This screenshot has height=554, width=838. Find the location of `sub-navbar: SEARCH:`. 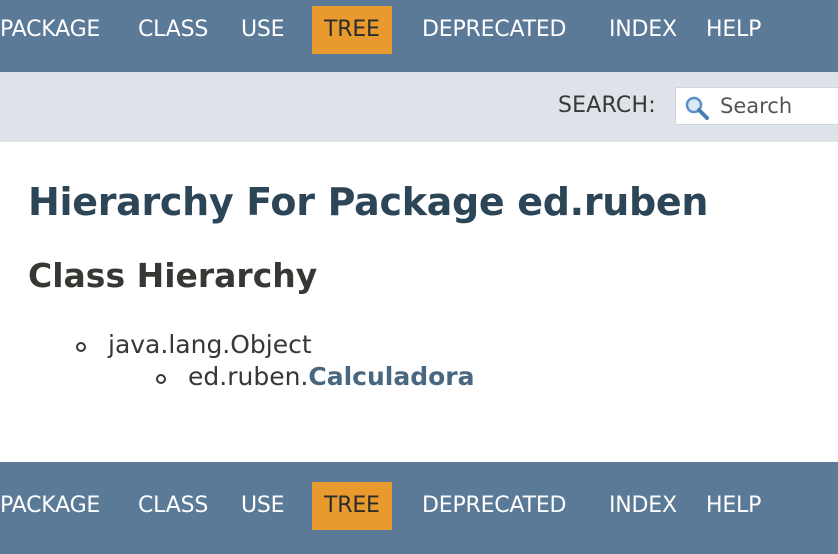

sub-navbar: SEARCH: is located at coordinates (419, 107).